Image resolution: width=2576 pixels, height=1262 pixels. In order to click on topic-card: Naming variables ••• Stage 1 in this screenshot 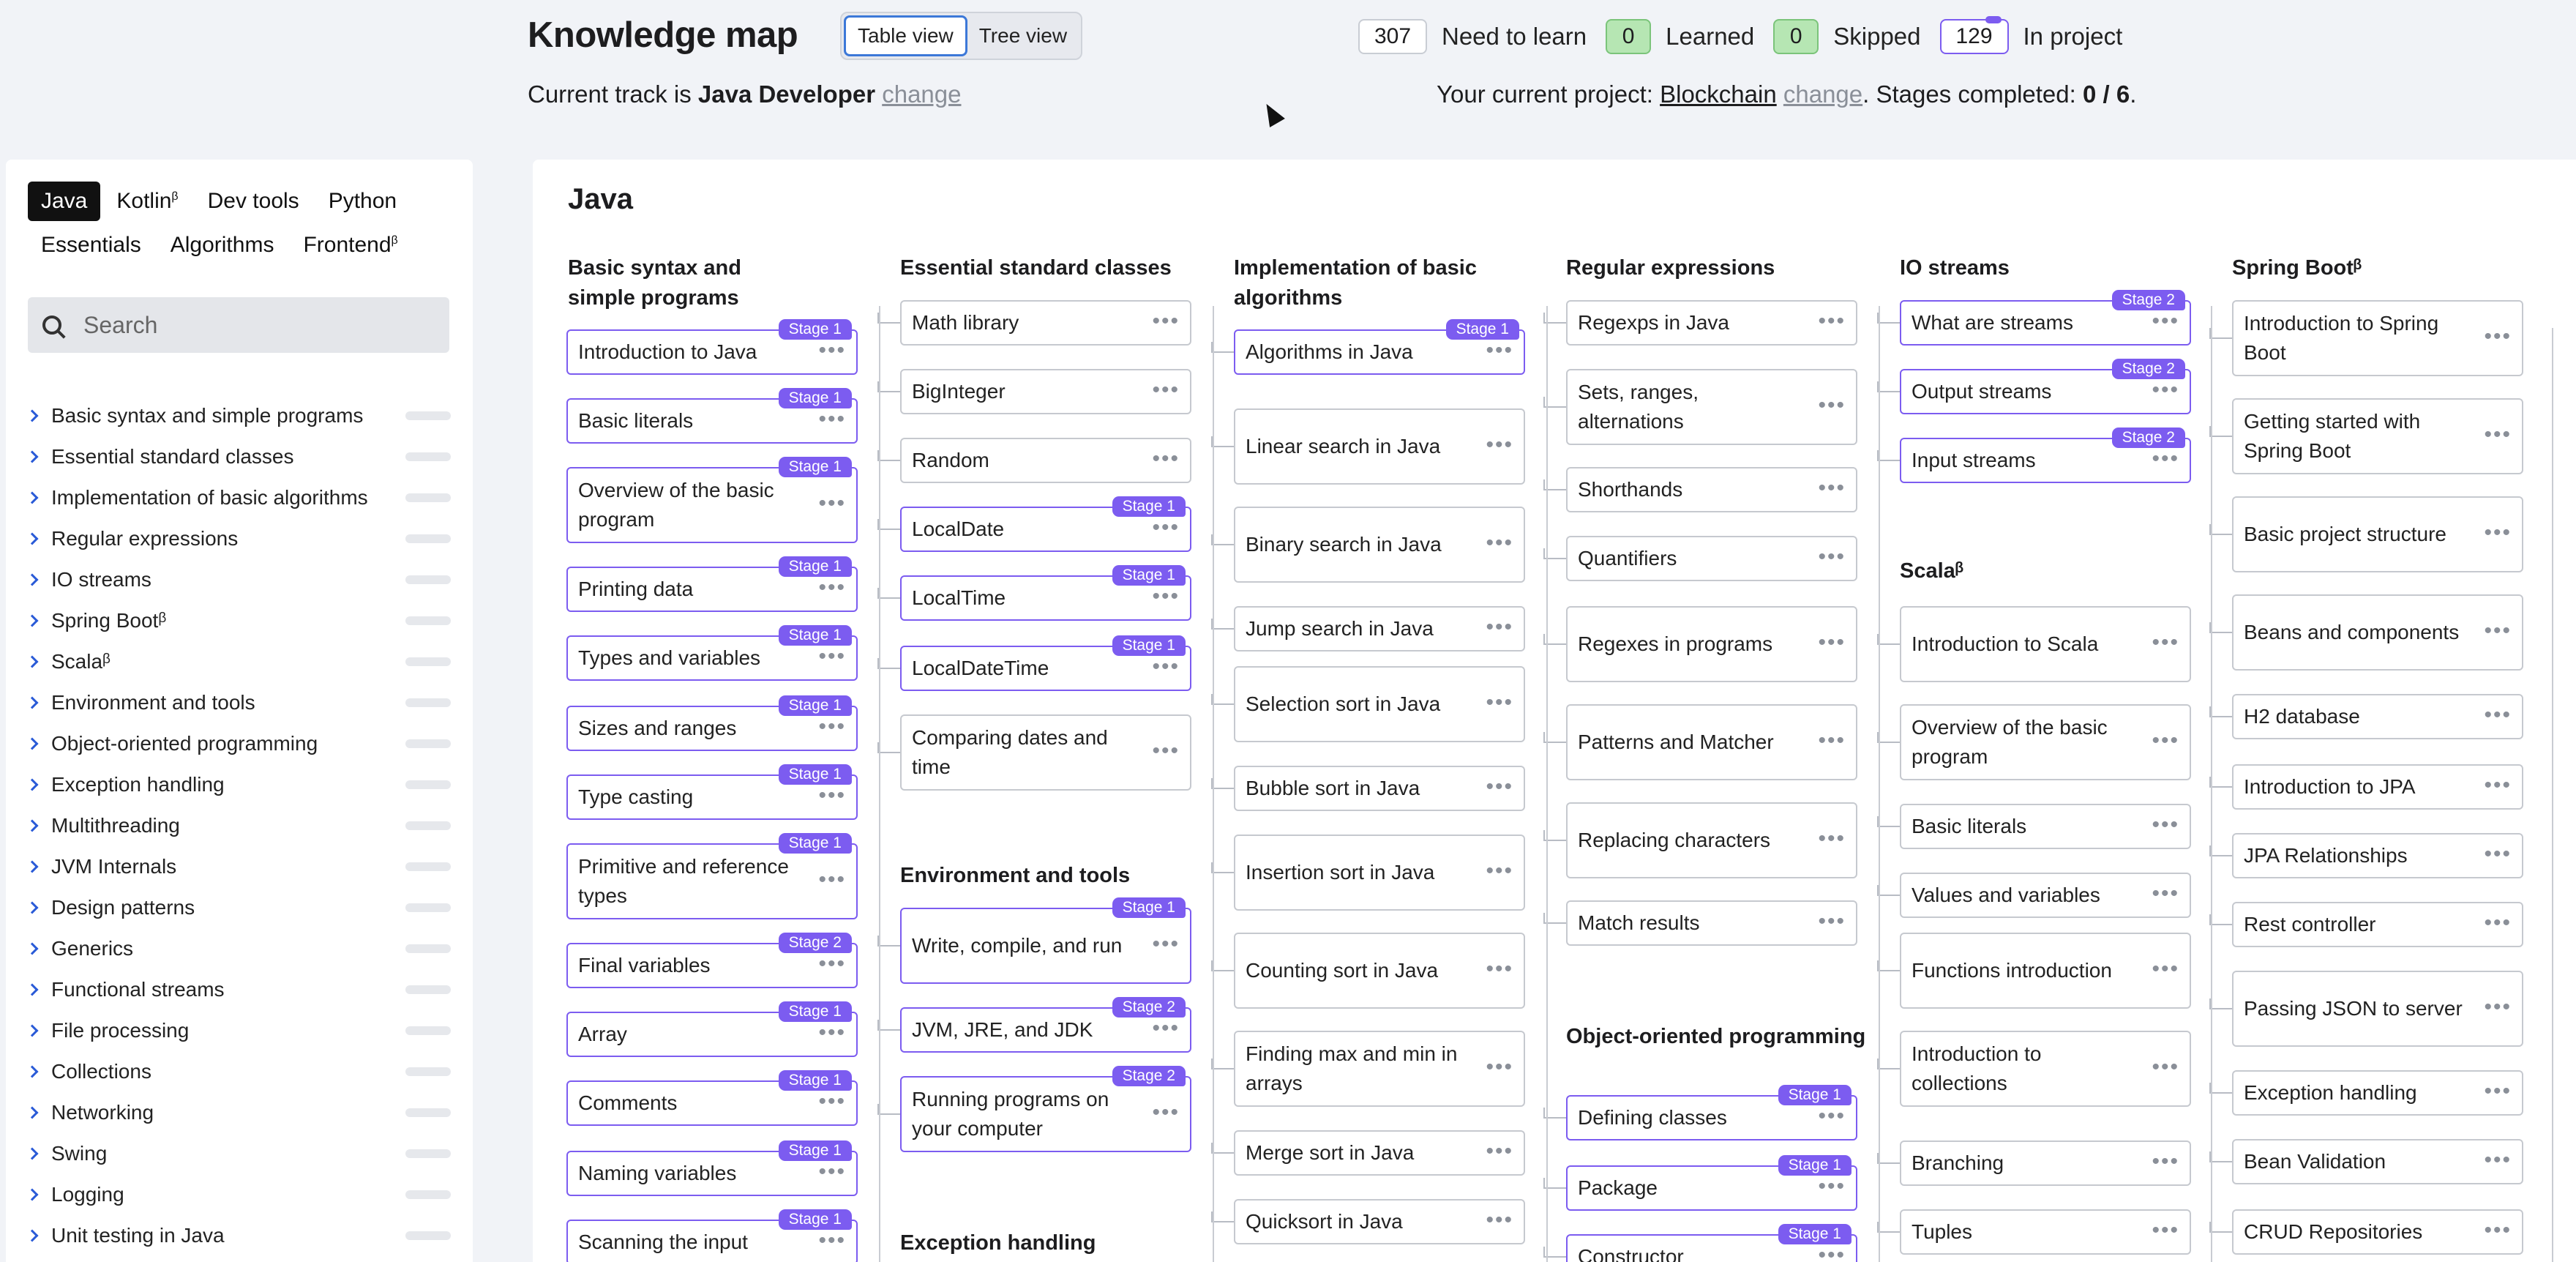, I will do `click(712, 1168)`.